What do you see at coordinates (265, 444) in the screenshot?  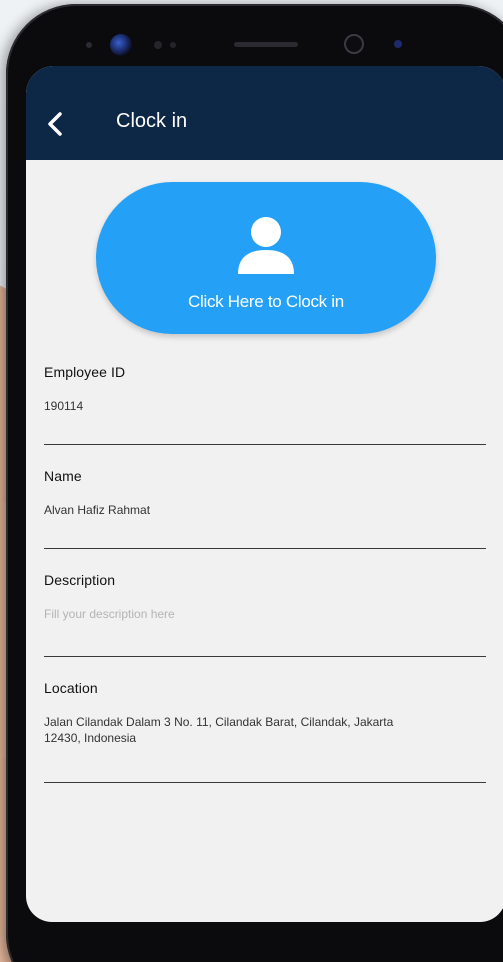 I see `employee-id-underline` at bounding box center [265, 444].